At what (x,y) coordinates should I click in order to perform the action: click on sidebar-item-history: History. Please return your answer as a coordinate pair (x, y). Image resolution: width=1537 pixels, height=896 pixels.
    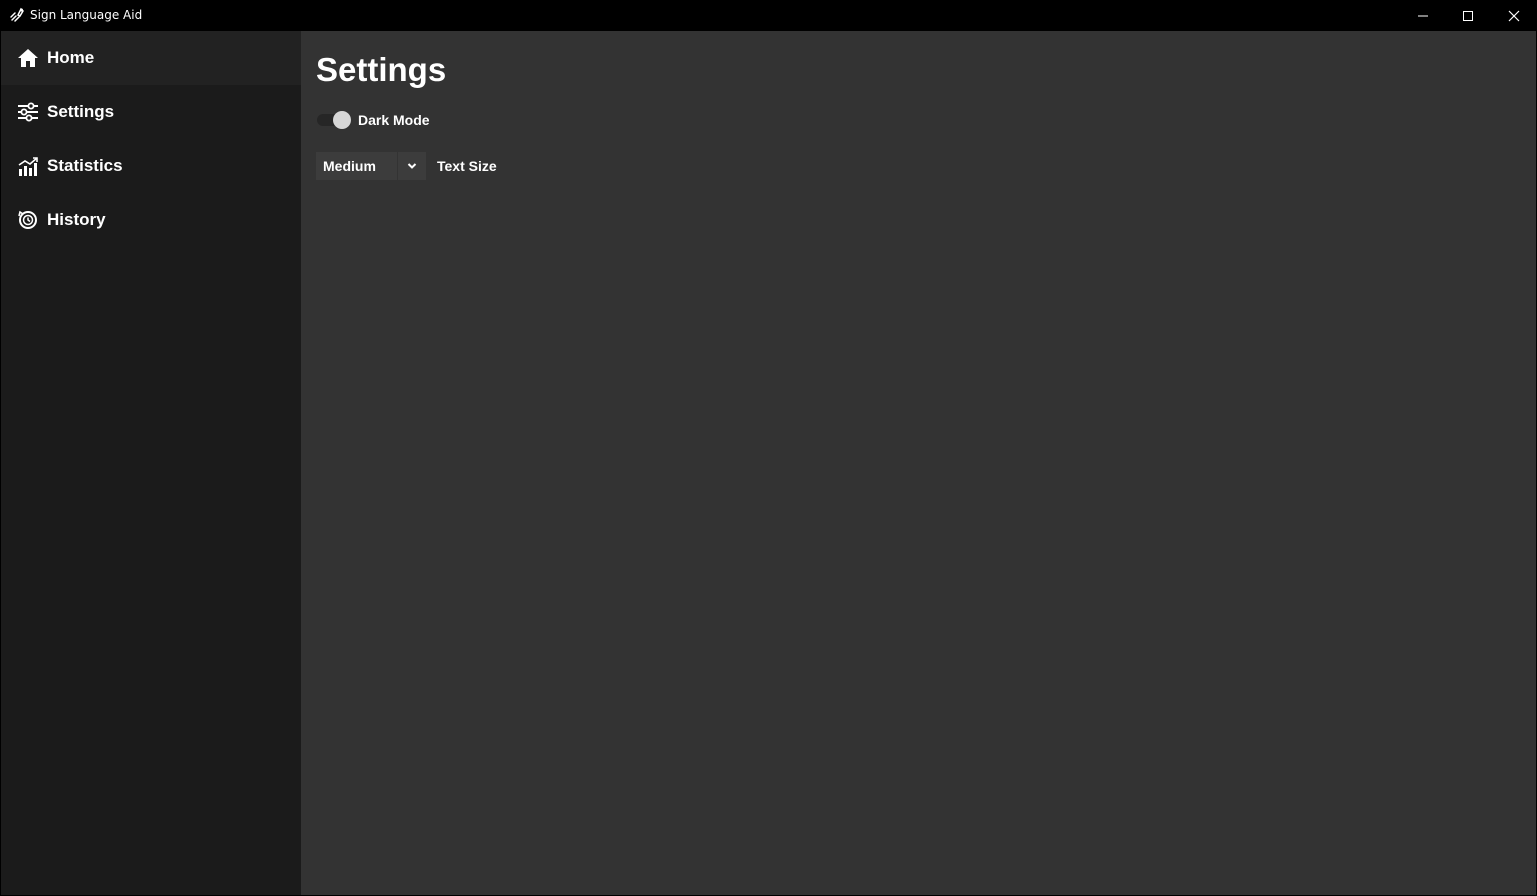
    Looking at the image, I should click on (151, 220).